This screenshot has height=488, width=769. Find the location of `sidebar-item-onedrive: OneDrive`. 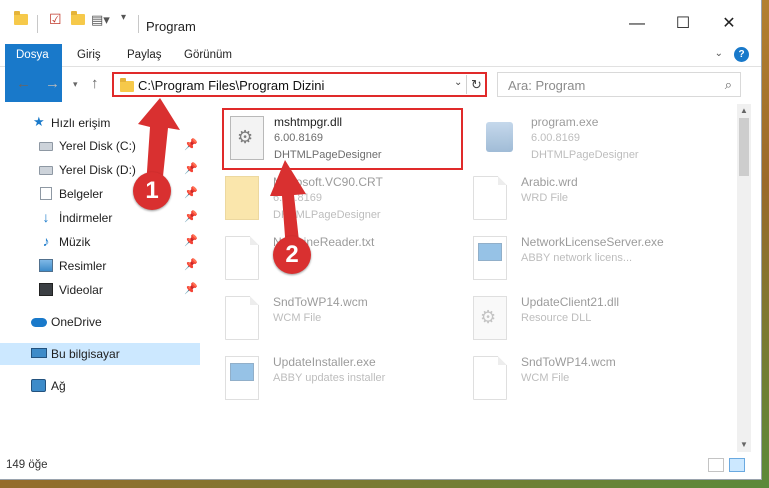

sidebar-item-onedrive: OneDrive is located at coordinates (100, 322).